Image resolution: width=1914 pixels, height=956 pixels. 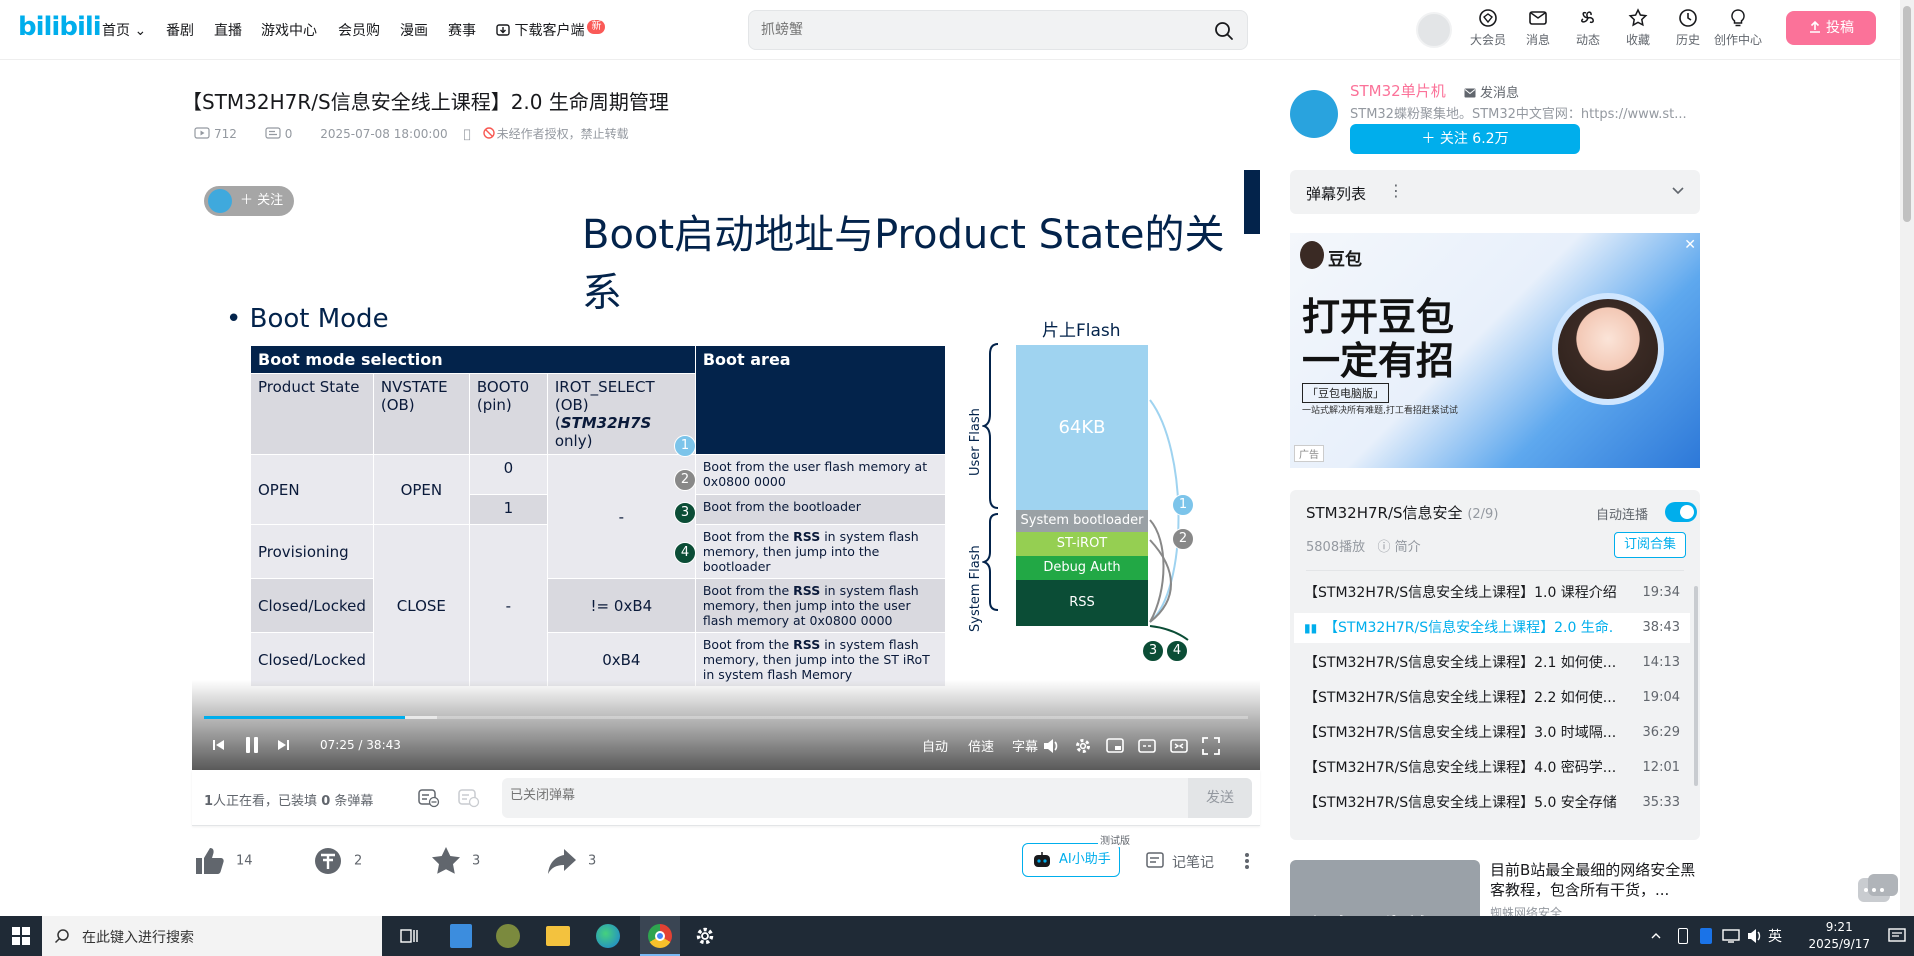 What do you see at coordinates (608, 936) in the screenshot?
I see `edge-browser-icon` at bounding box center [608, 936].